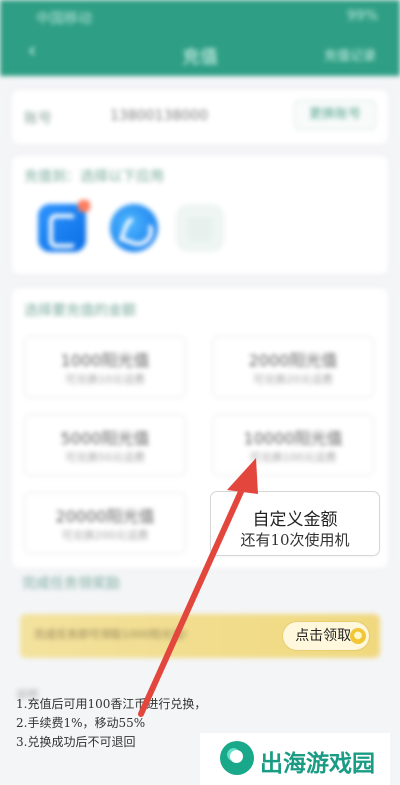 The image size is (400, 785). What do you see at coordinates (111, 704) in the screenshot?
I see `notice-line-1: 1.充值后可用100香江币进行兑换，` at bounding box center [111, 704].